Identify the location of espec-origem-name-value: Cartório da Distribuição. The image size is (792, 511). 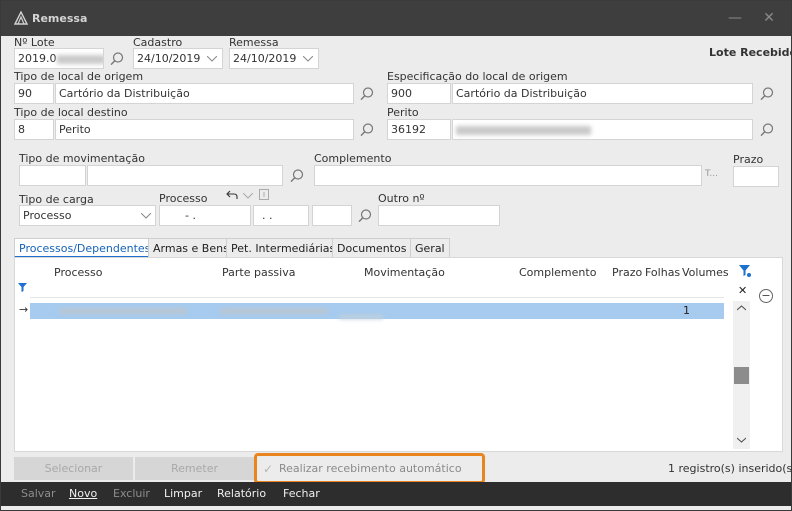
(521, 93).